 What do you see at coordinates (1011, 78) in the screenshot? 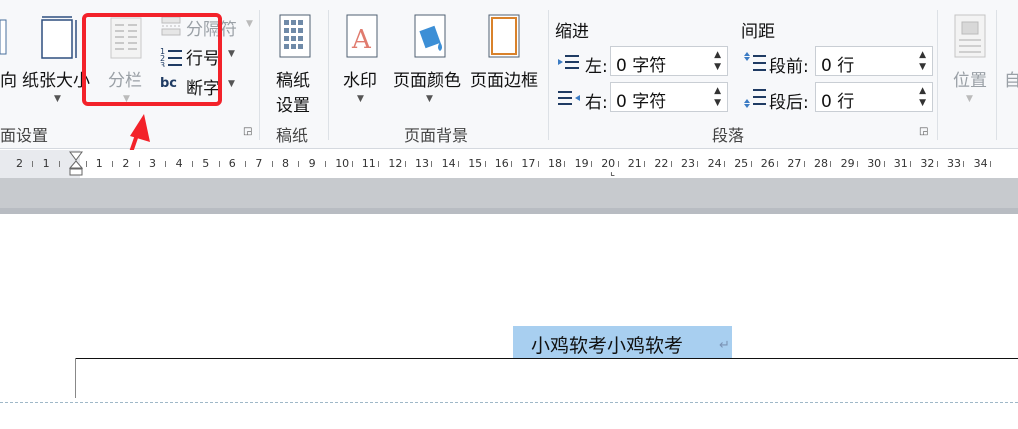
I see `auto-wrap-label: 自` at bounding box center [1011, 78].